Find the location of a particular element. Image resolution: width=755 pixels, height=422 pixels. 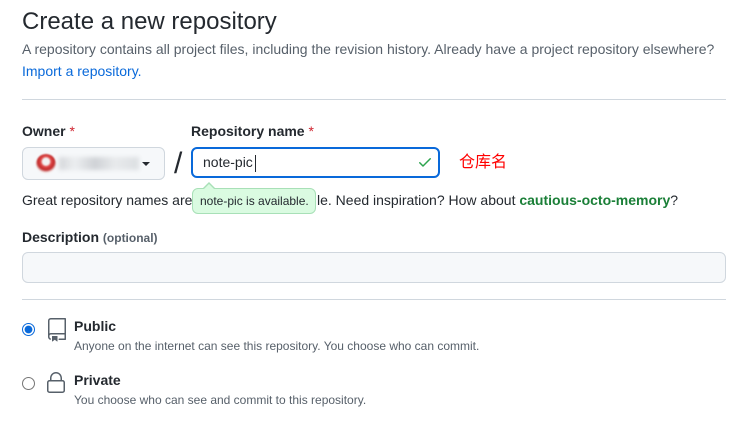

avatar is located at coordinates (46, 164).